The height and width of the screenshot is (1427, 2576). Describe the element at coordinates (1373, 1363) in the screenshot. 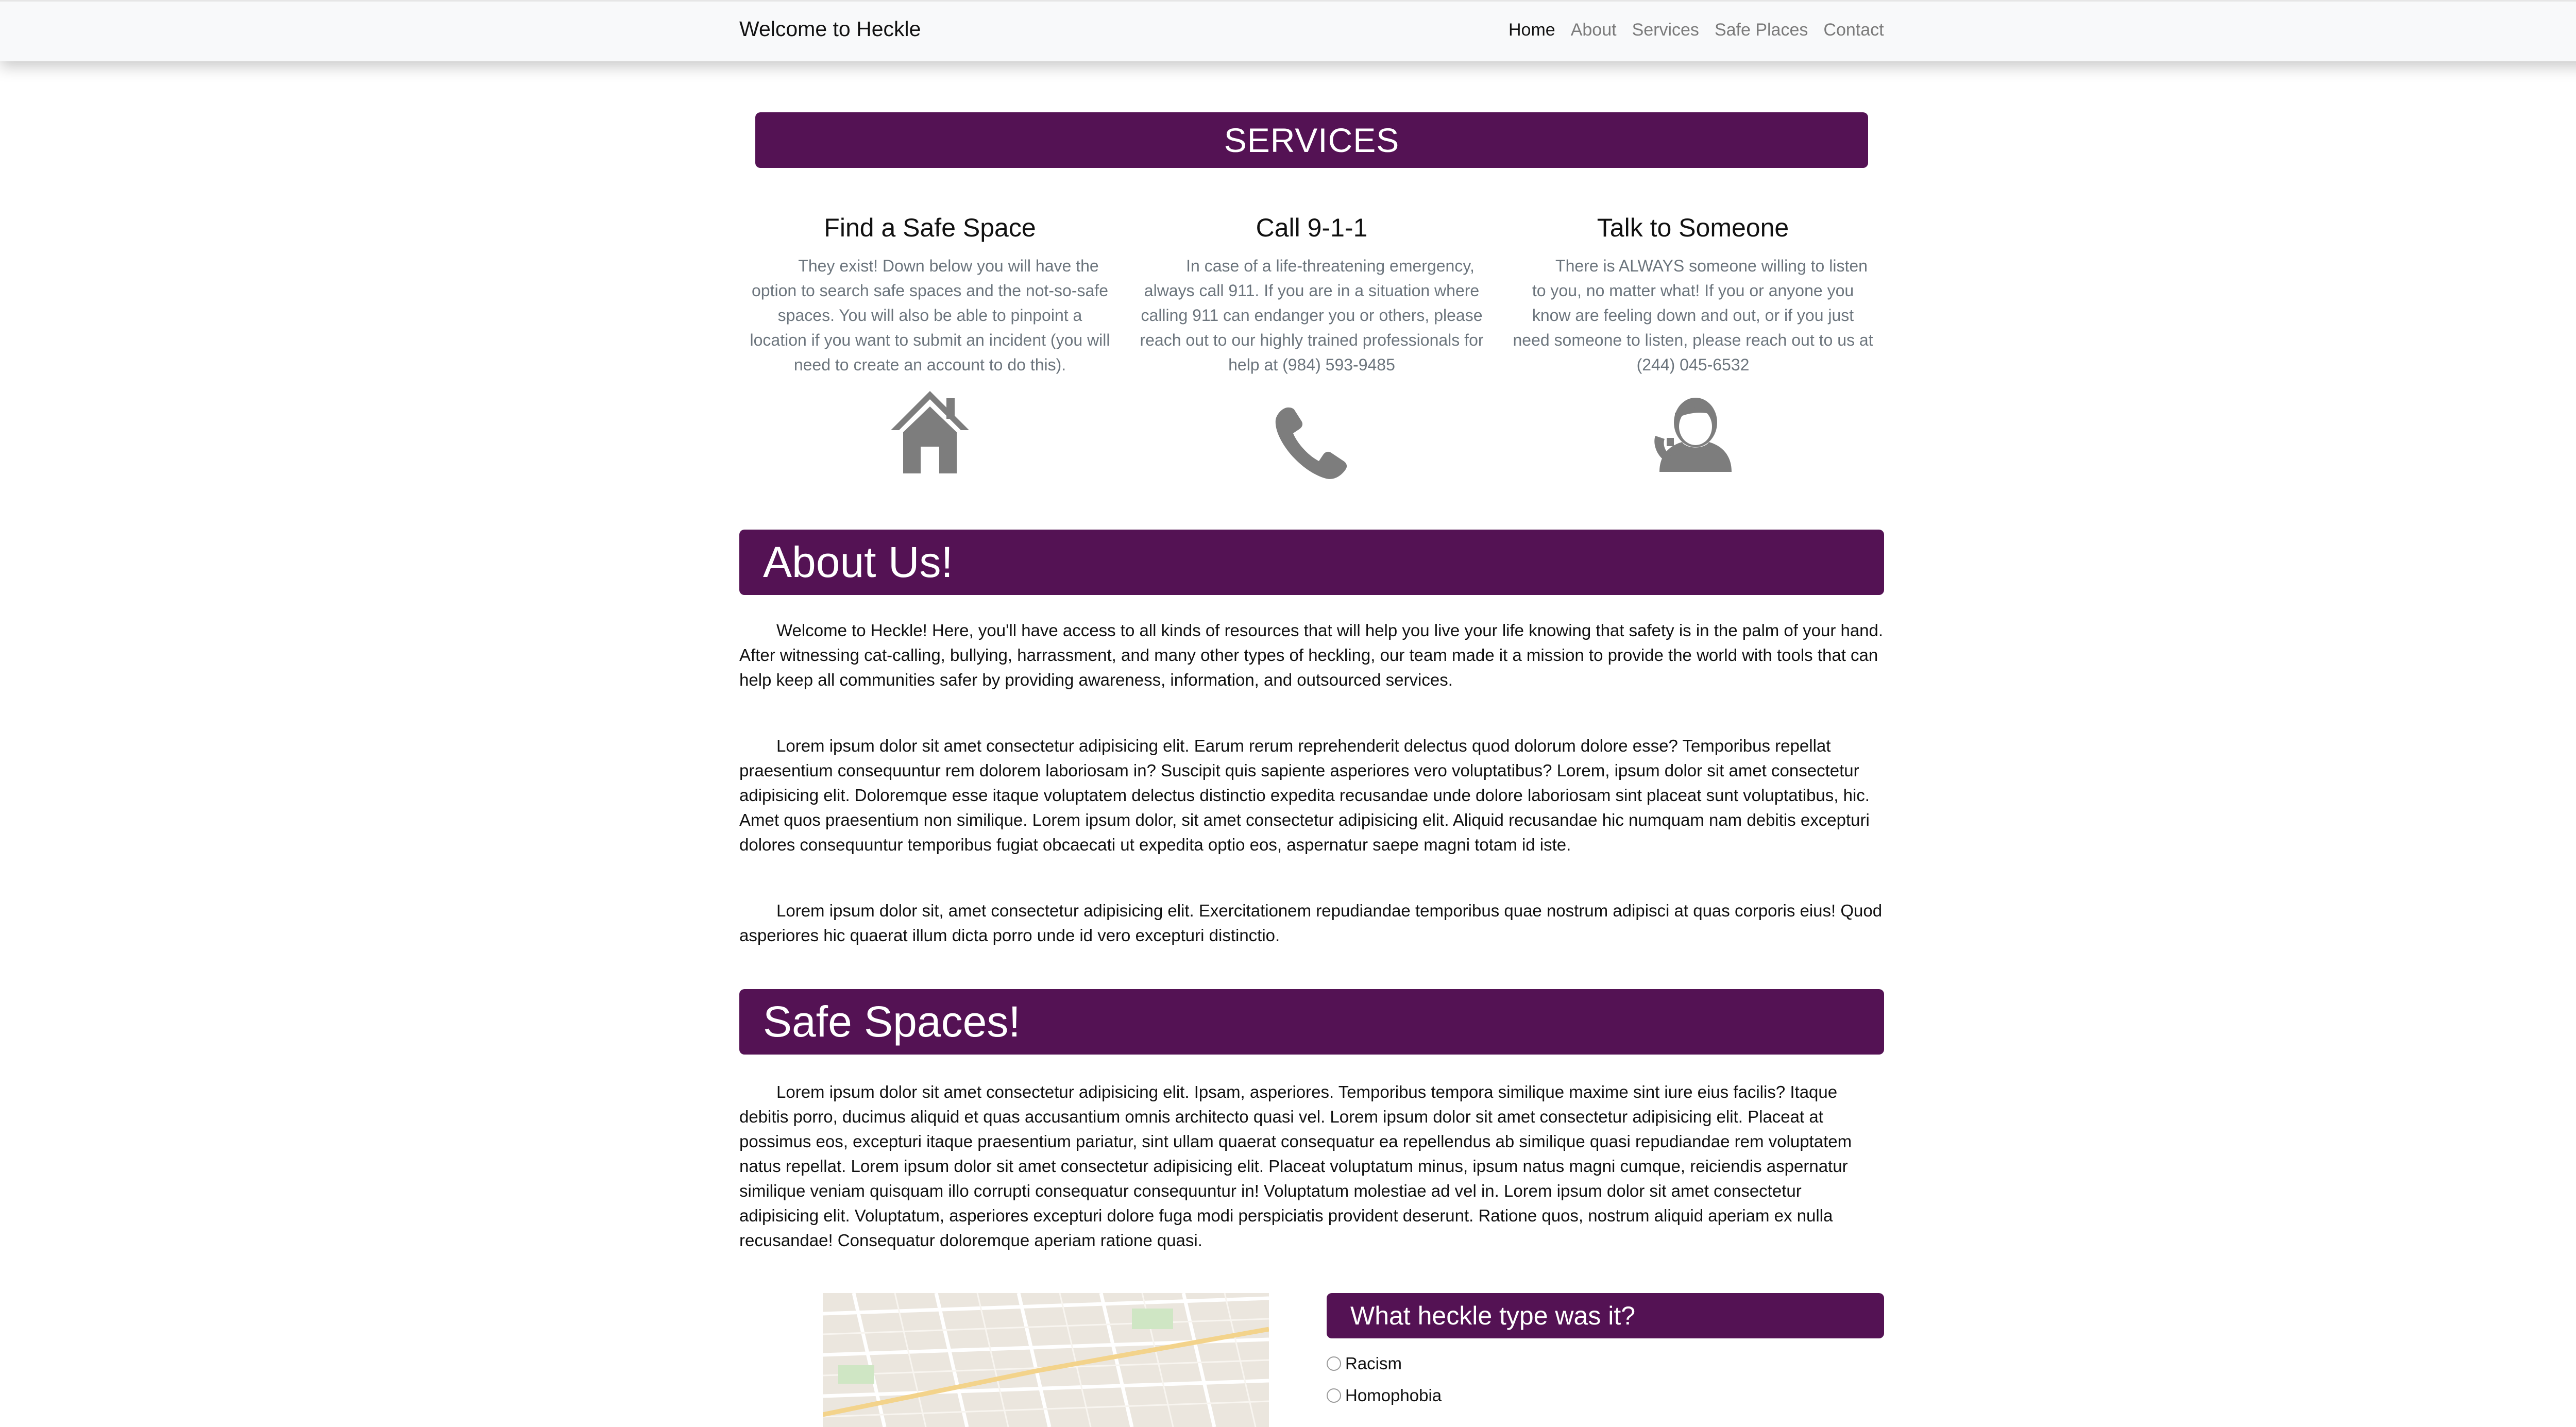

I see `radio-label: Racism` at that location.